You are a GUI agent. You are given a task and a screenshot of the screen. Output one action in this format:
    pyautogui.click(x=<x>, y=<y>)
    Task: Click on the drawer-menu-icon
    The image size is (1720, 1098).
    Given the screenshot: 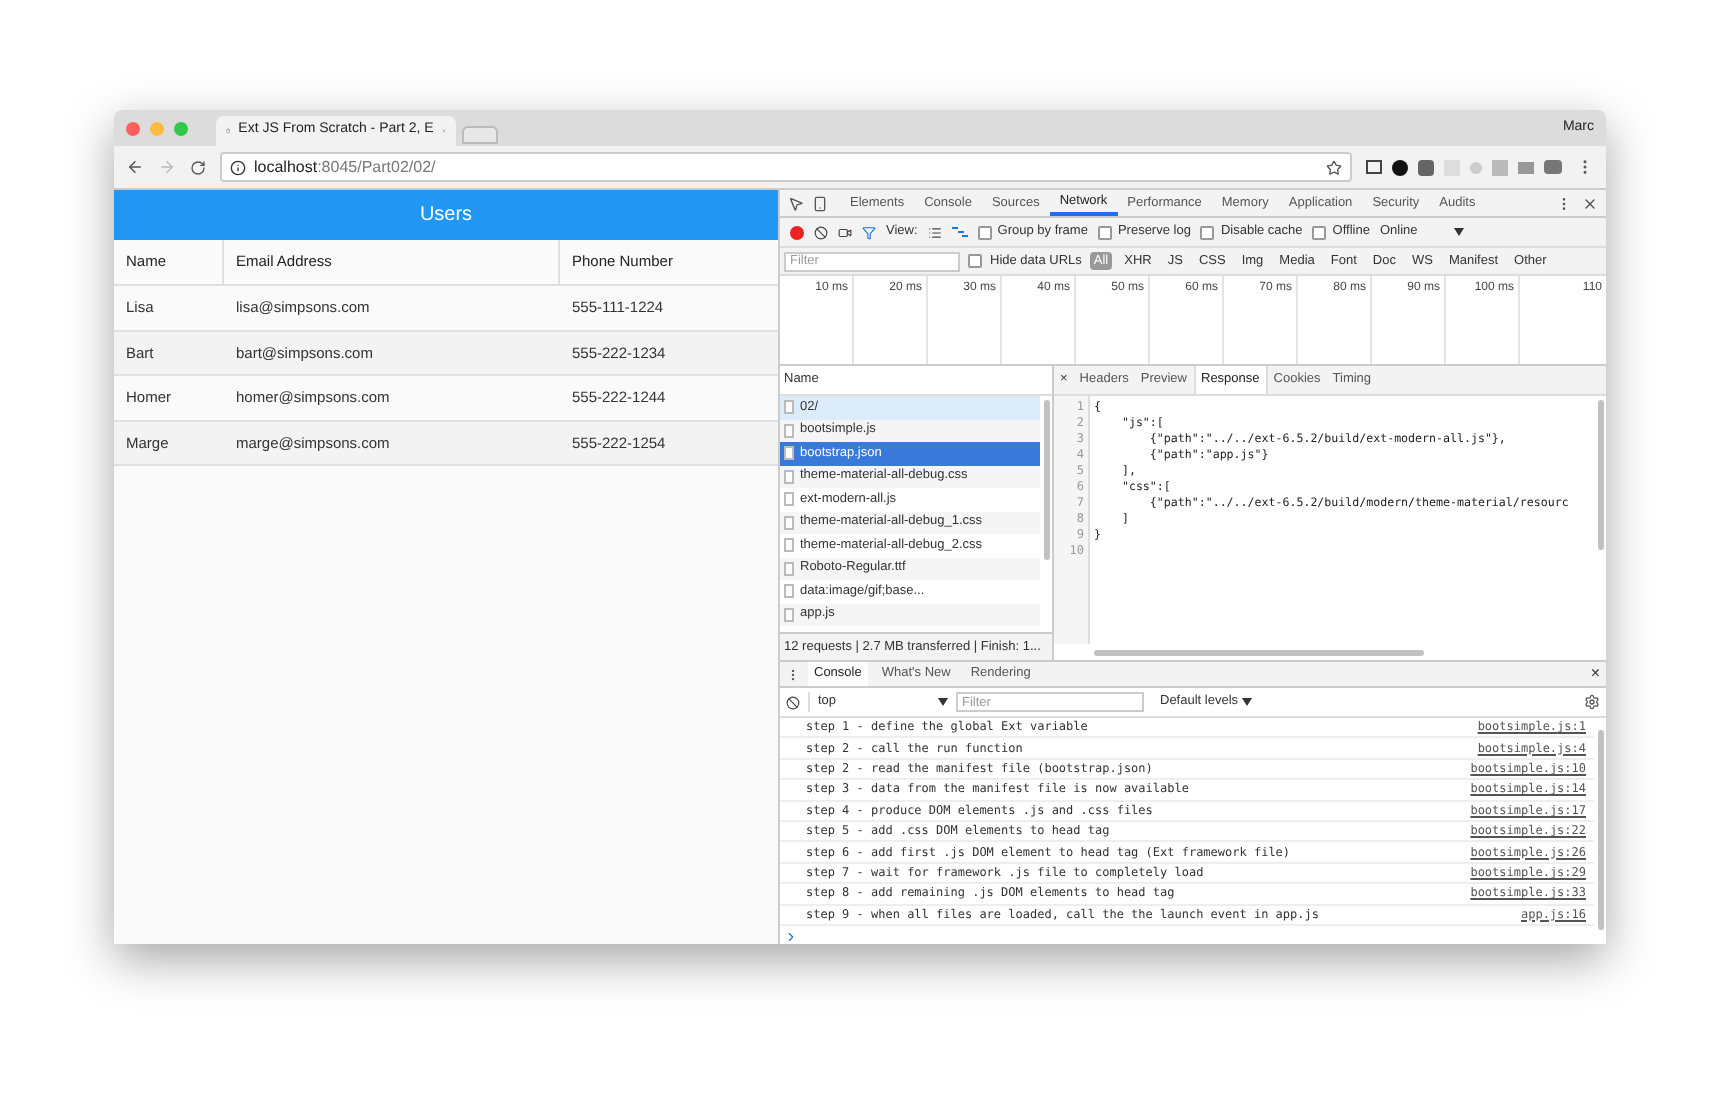 What is the action you would take?
    pyautogui.click(x=793, y=674)
    